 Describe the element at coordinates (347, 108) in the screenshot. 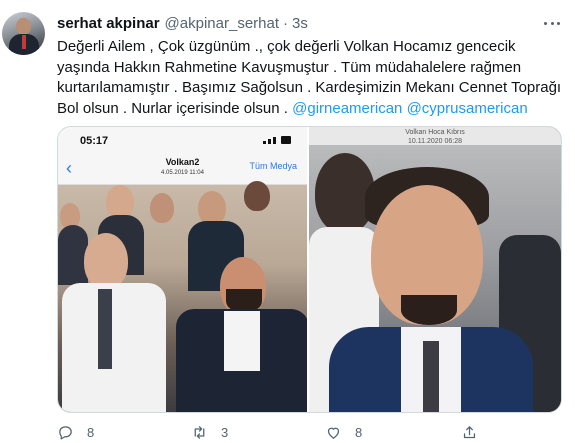

I see `mention-link: @girneamerican` at that location.